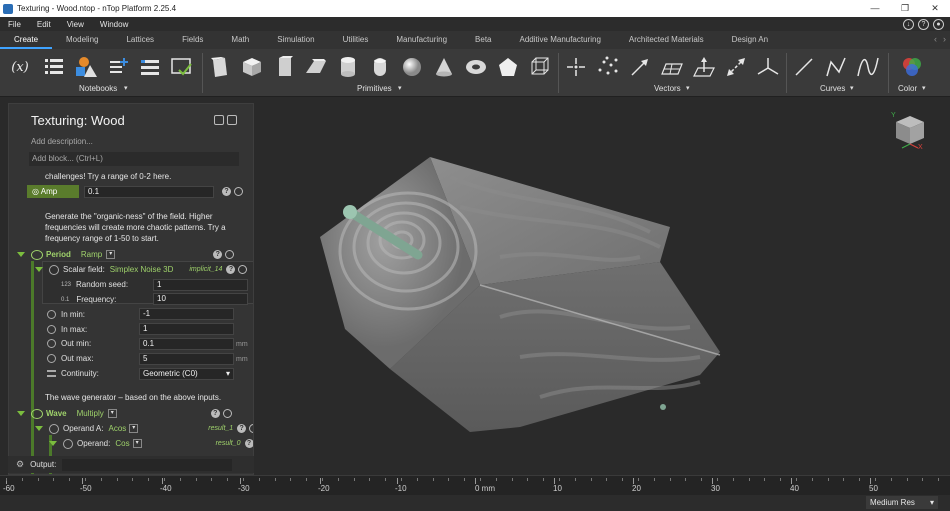  Describe the element at coordinates (20, 464) in the screenshot. I see `gear-icon: ⚙` at that location.